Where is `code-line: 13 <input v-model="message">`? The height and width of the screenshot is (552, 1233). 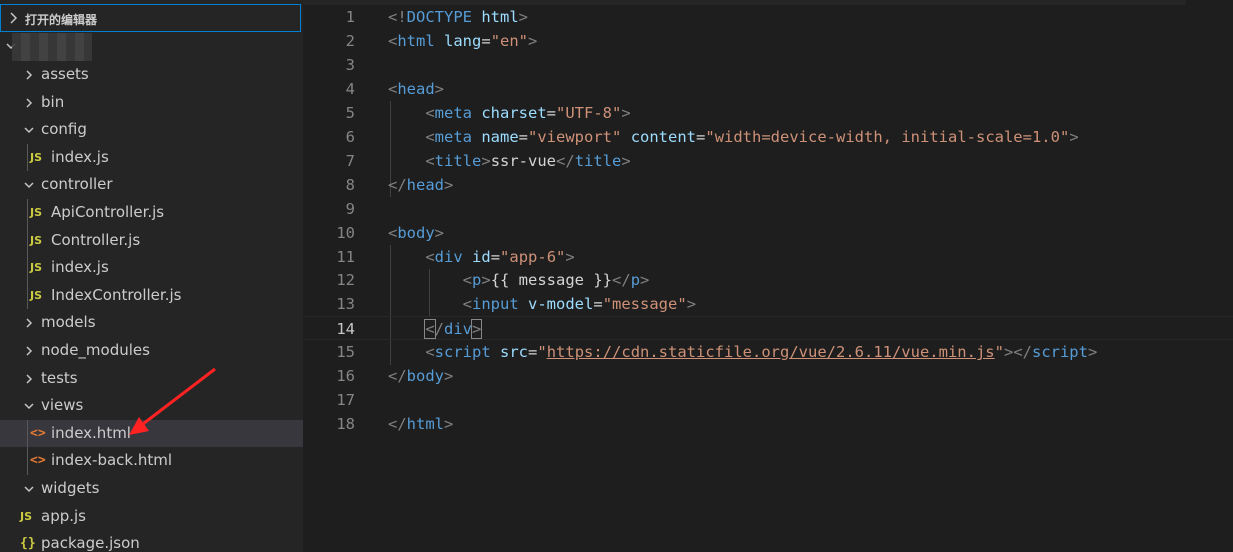
code-line: 13 <input v-model="message"> is located at coordinates (768, 304).